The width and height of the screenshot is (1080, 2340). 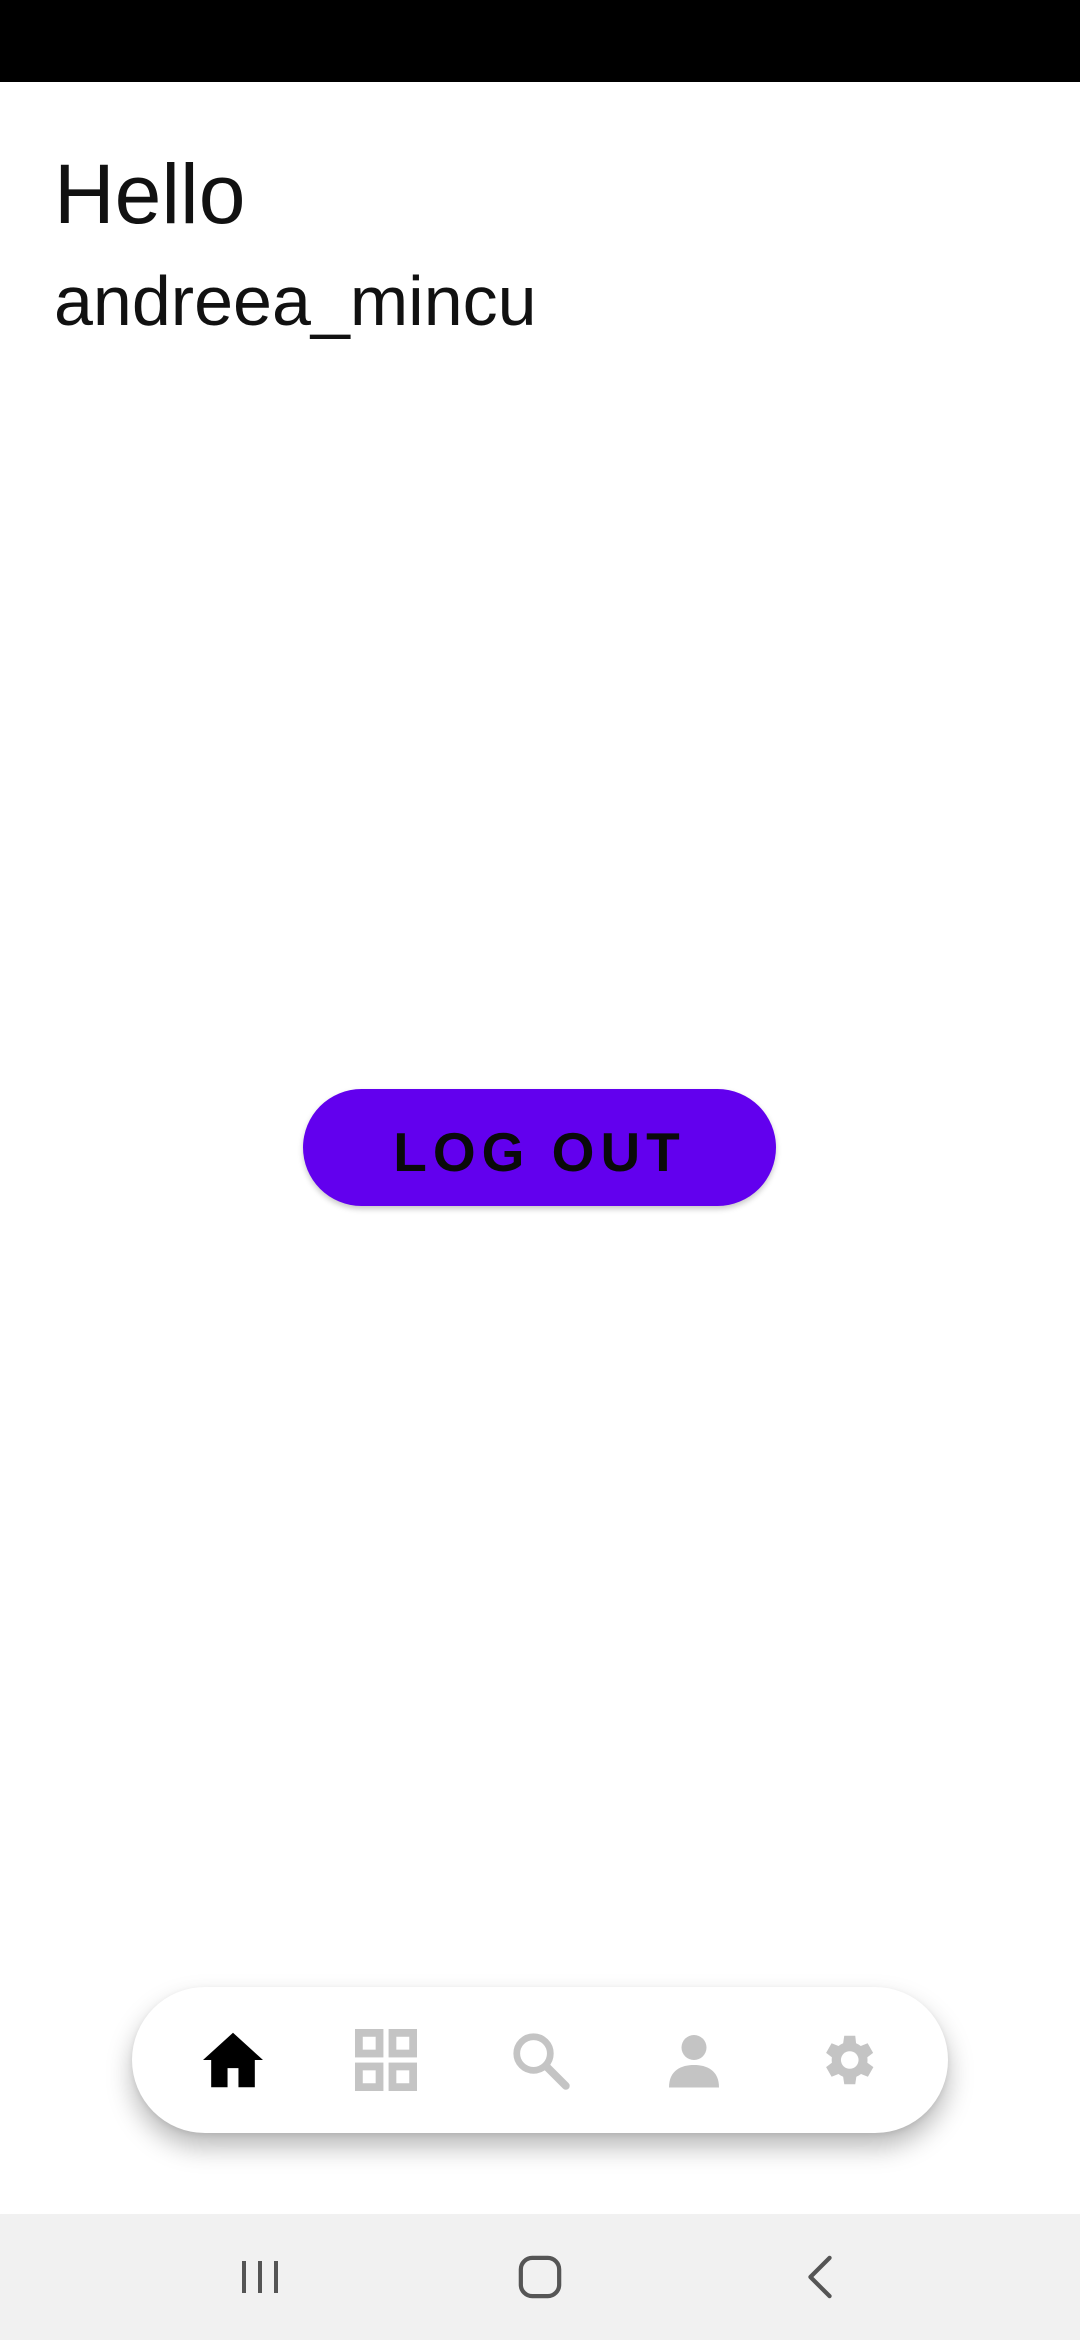 I want to click on recent-apps-icon, so click(x=260, y=2277).